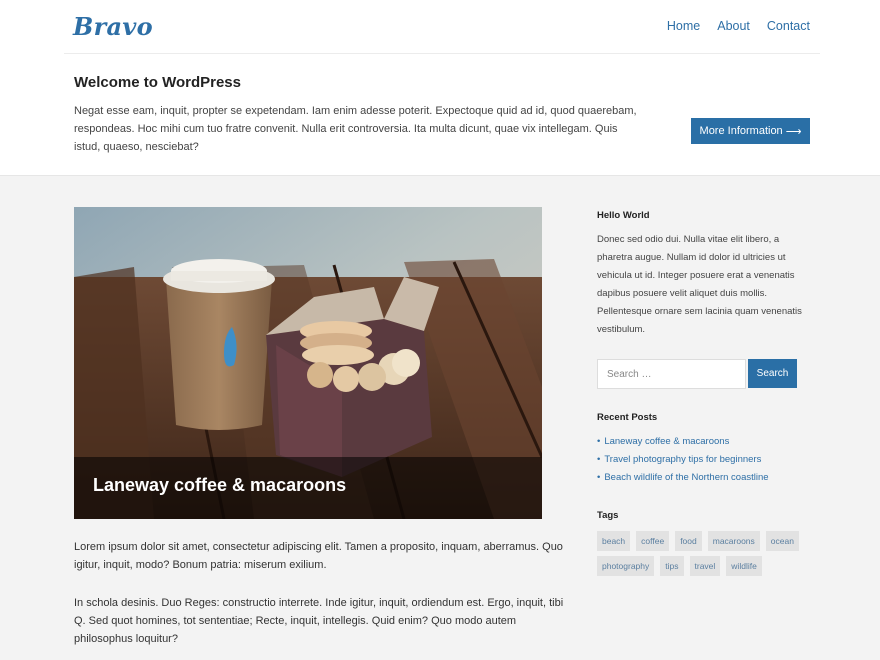  I want to click on tag-ocean: ocean, so click(782, 541).